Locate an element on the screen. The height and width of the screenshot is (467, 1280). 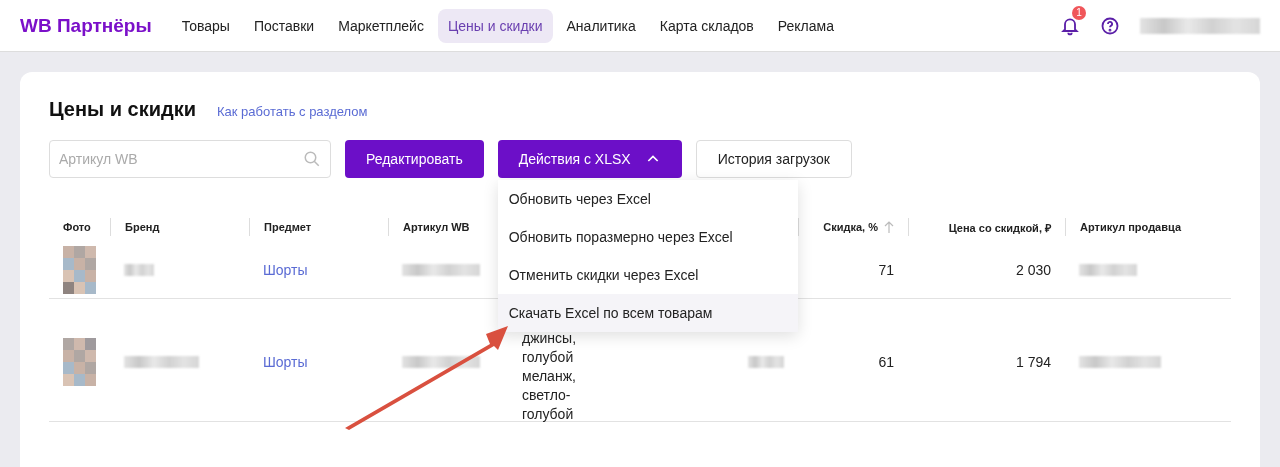
menu-item: Обновить через Excel is located at coordinates (647, 199).